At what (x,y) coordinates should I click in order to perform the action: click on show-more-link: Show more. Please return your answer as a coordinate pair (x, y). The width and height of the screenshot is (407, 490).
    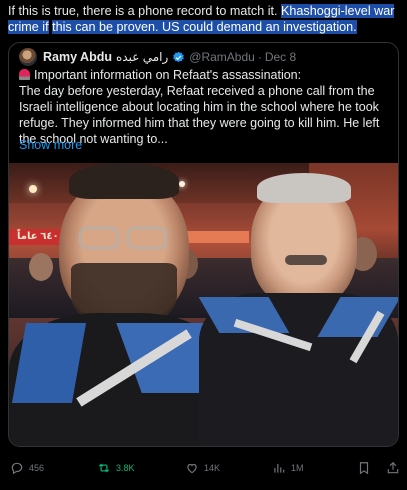
    Looking at the image, I should click on (50, 145).